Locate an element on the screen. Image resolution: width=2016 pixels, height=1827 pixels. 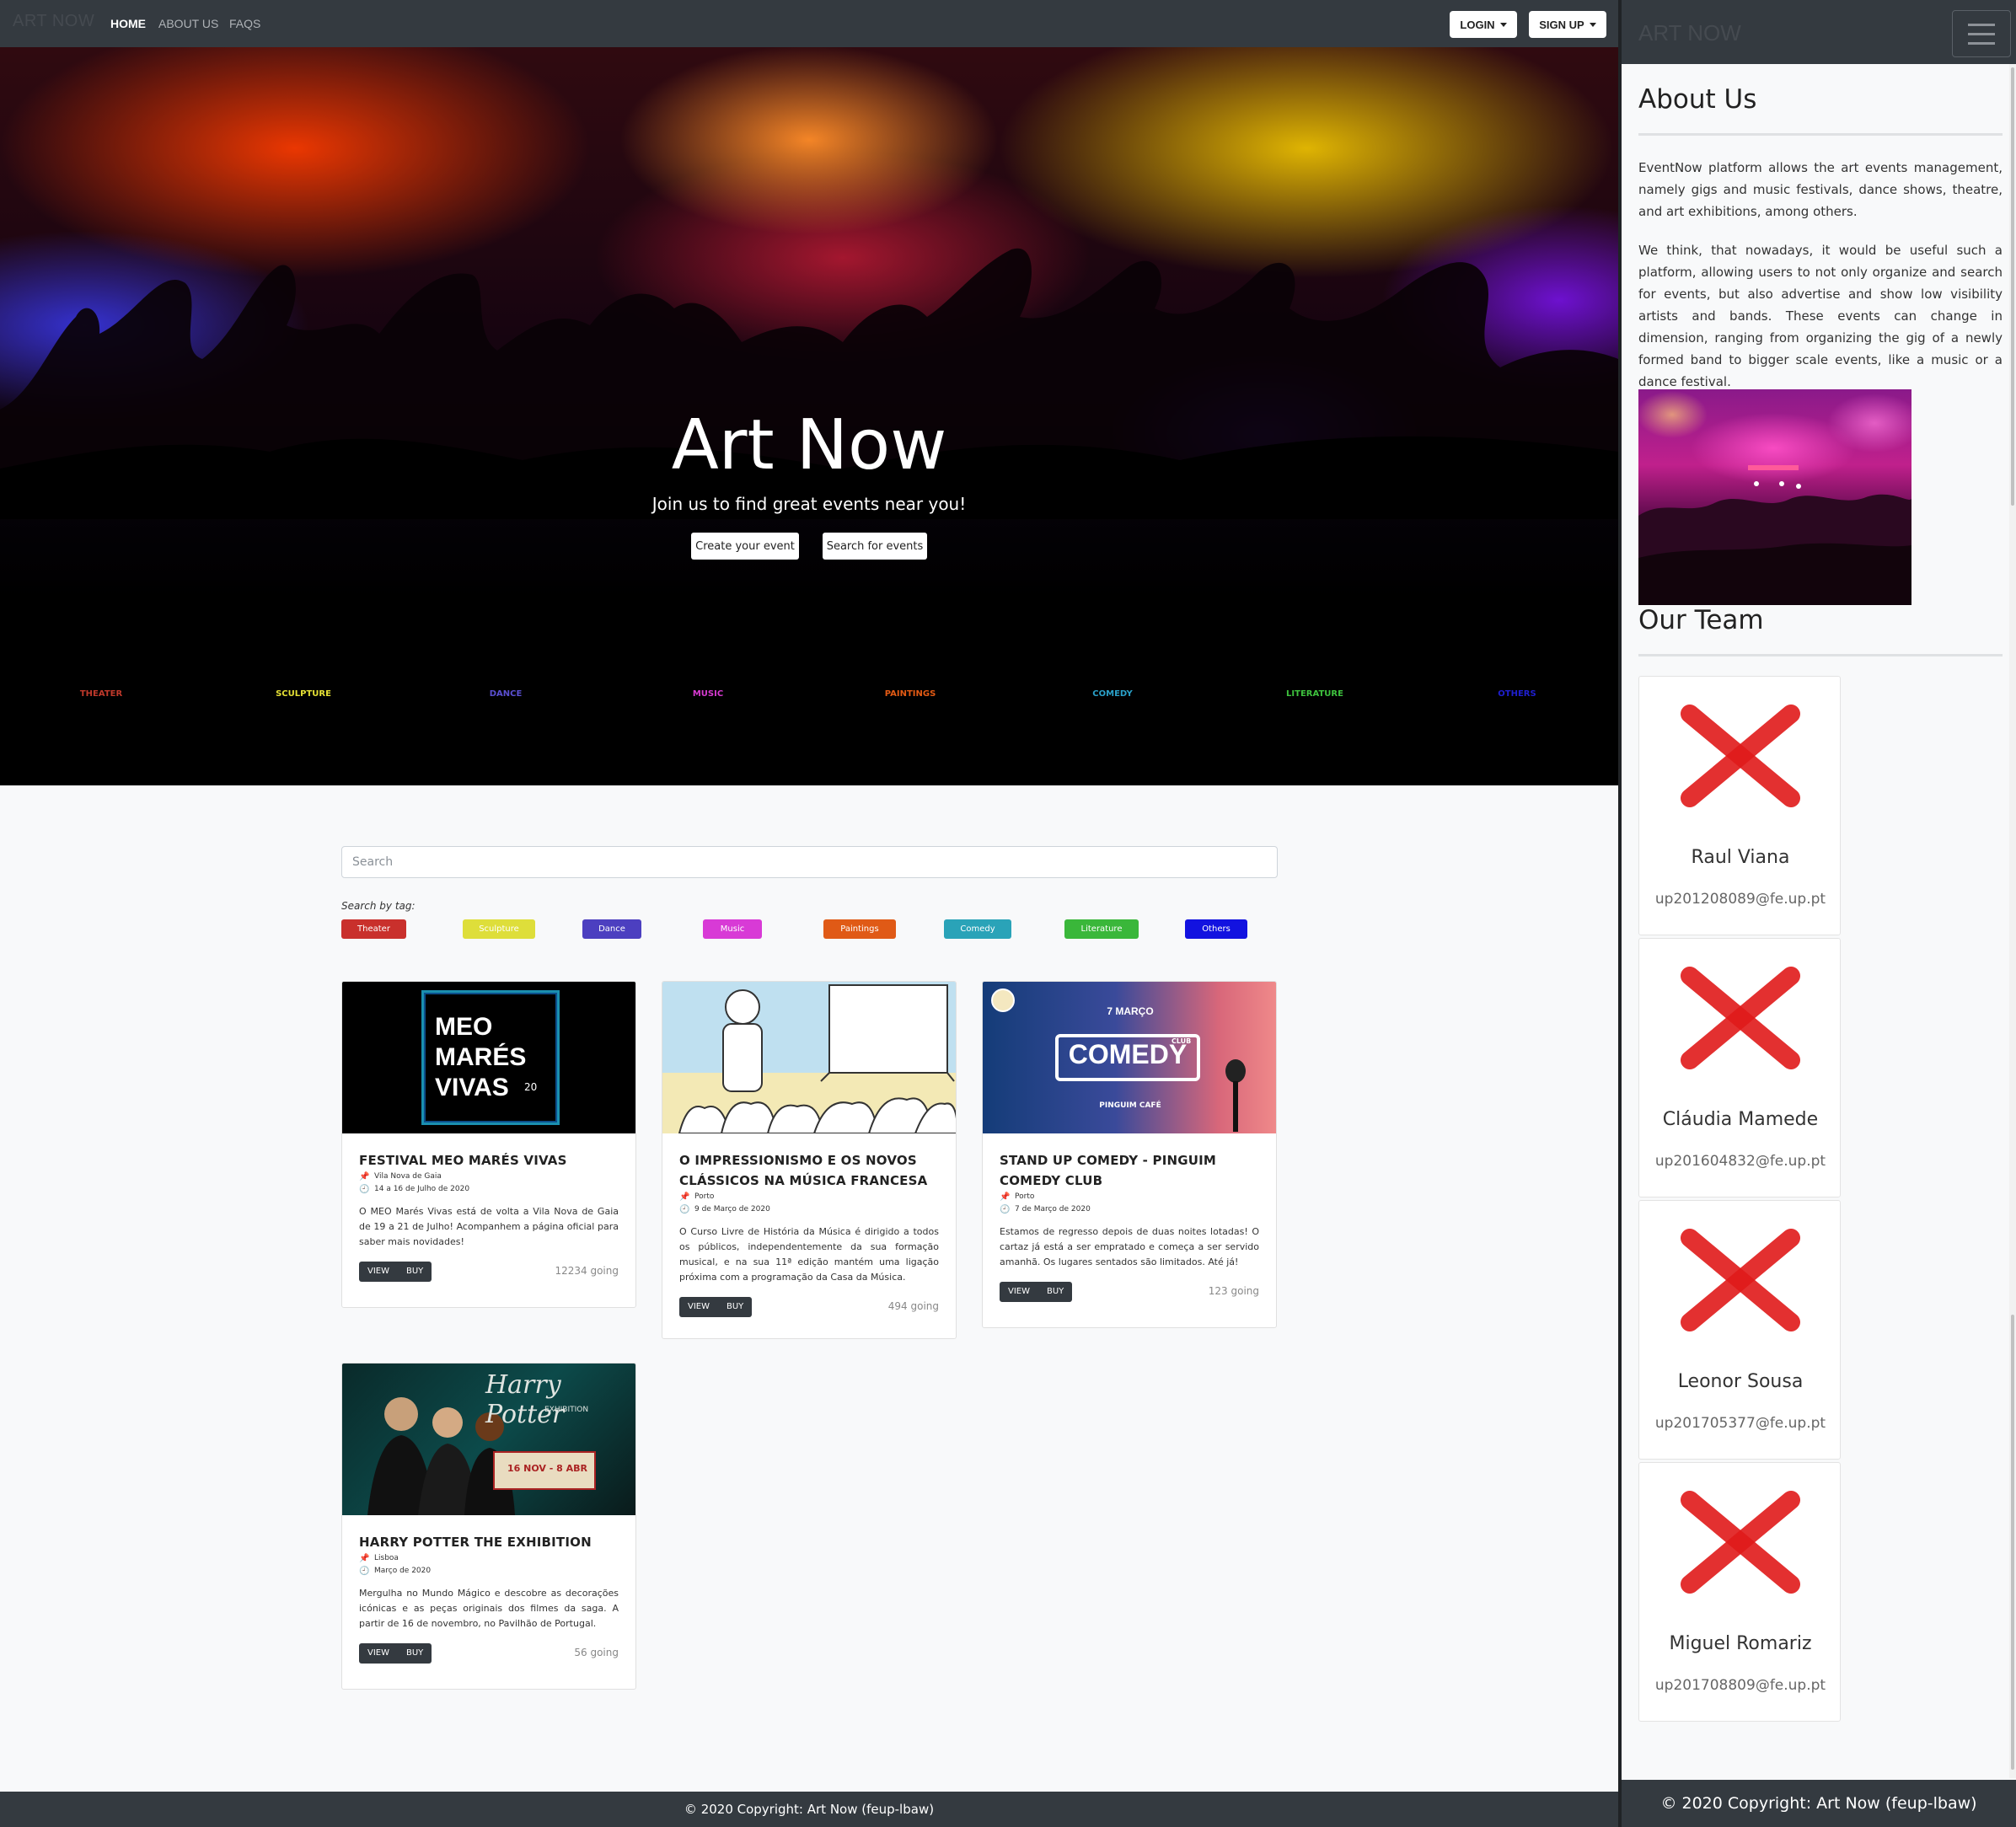
signup-button: SIGN UP is located at coordinates (1567, 24).